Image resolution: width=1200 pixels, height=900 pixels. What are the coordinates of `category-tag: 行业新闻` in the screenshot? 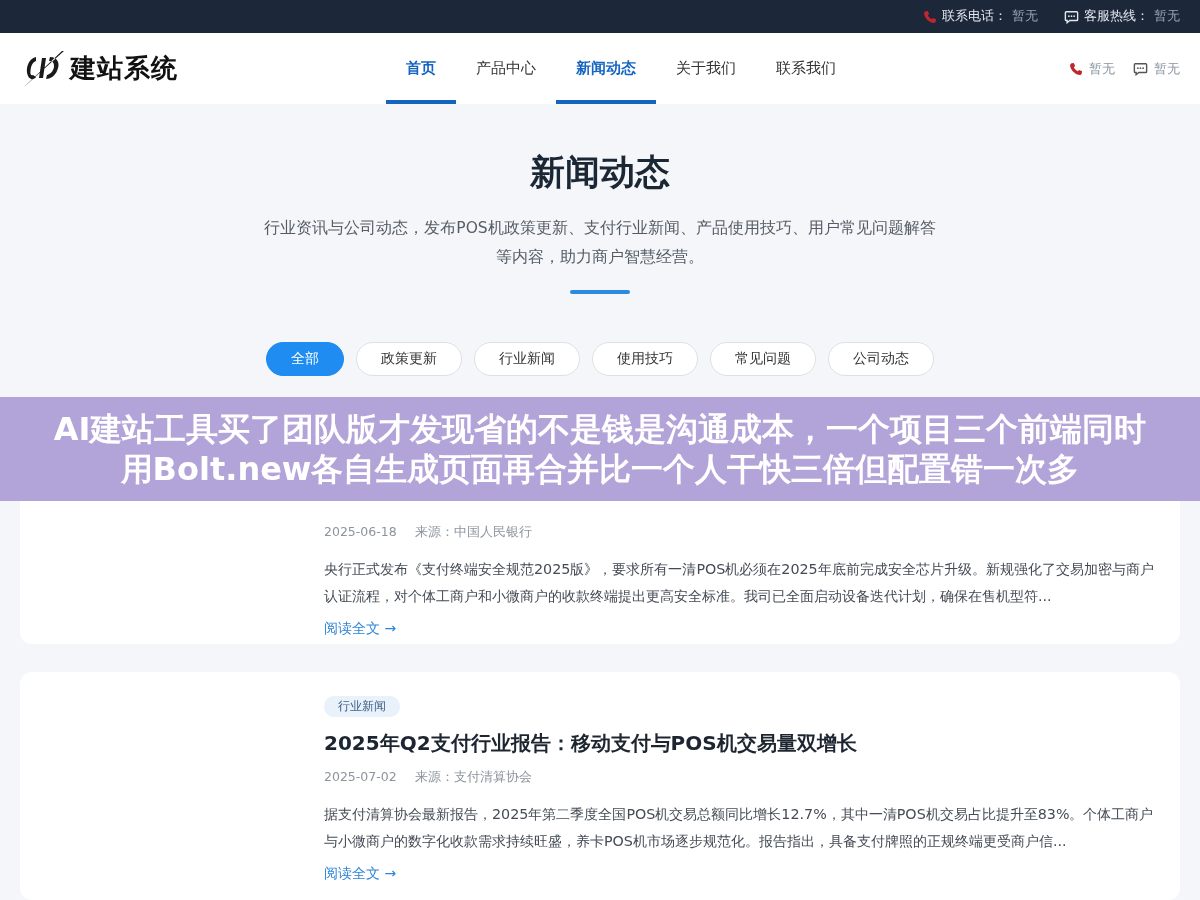 It's located at (362, 706).